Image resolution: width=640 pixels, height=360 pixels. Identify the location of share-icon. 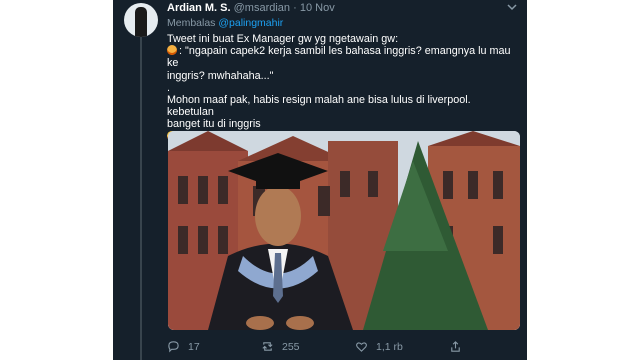
(455, 346).